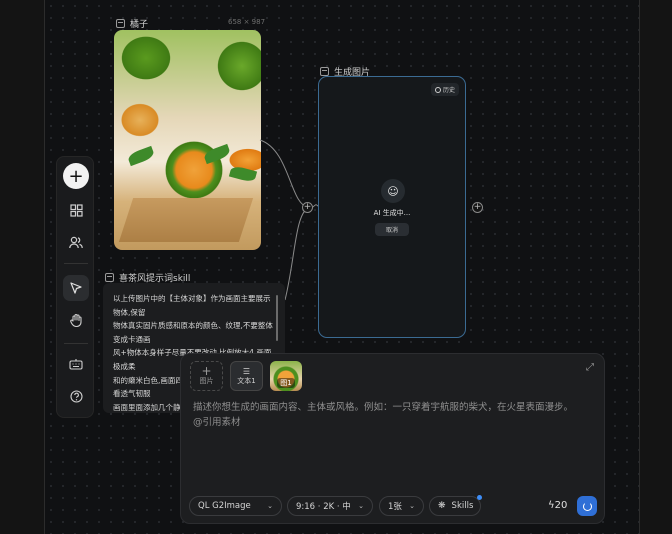 This screenshot has width=672, height=534. What do you see at coordinates (448, 90) in the screenshot?
I see `history-label: 历史` at bounding box center [448, 90].